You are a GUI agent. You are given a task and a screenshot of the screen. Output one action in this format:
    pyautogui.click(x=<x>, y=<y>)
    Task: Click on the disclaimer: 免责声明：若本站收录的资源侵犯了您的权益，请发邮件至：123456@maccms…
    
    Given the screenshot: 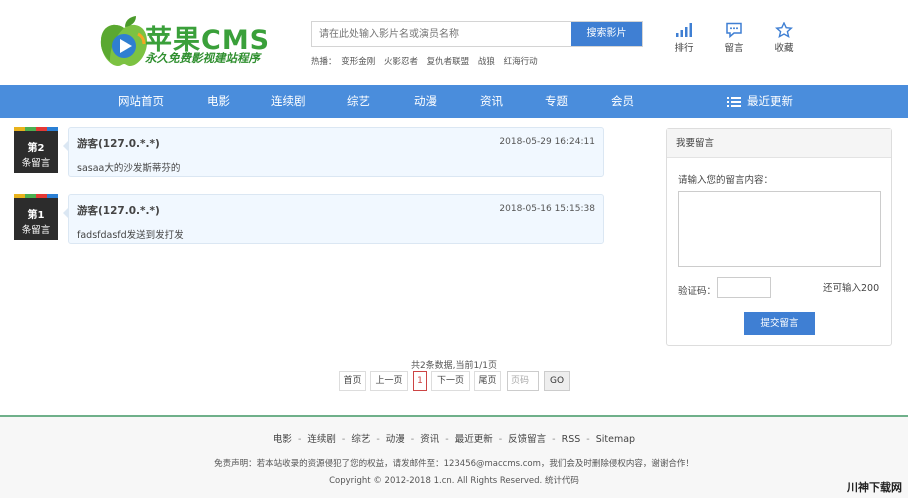 What is the action you would take?
    pyautogui.click(x=454, y=464)
    